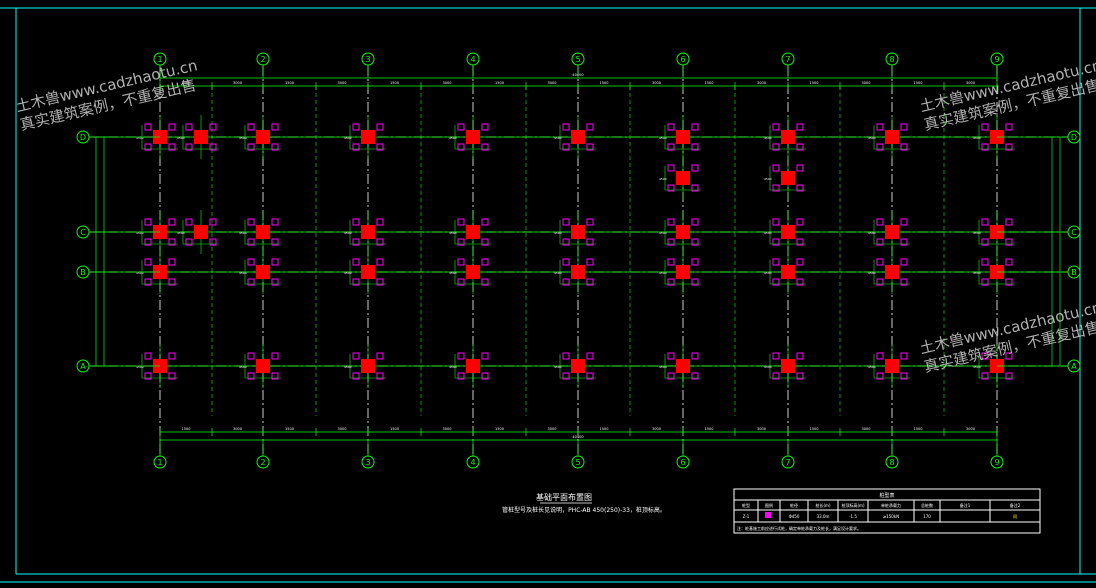 This screenshot has height=588, width=1096. What do you see at coordinates (746, 516) in the screenshot?
I see `legend-row-cell: Z-1` at bounding box center [746, 516].